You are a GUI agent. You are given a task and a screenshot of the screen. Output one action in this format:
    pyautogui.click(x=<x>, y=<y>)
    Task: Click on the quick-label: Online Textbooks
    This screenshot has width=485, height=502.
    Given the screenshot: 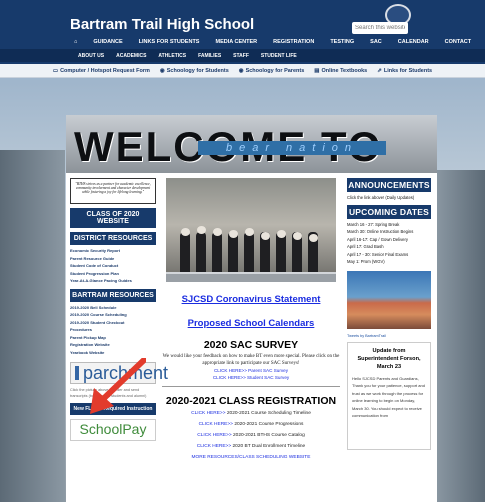 What is the action you would take?
    pyautogui.click(x=344, y=70)
    